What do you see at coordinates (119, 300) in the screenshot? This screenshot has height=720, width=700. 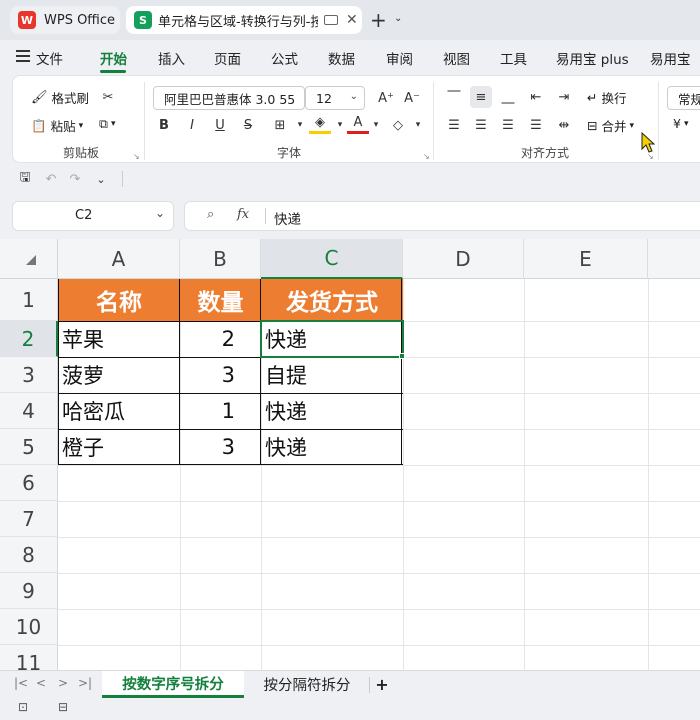 I see `cell-a1: 名称` at bounding box center [119, 300].